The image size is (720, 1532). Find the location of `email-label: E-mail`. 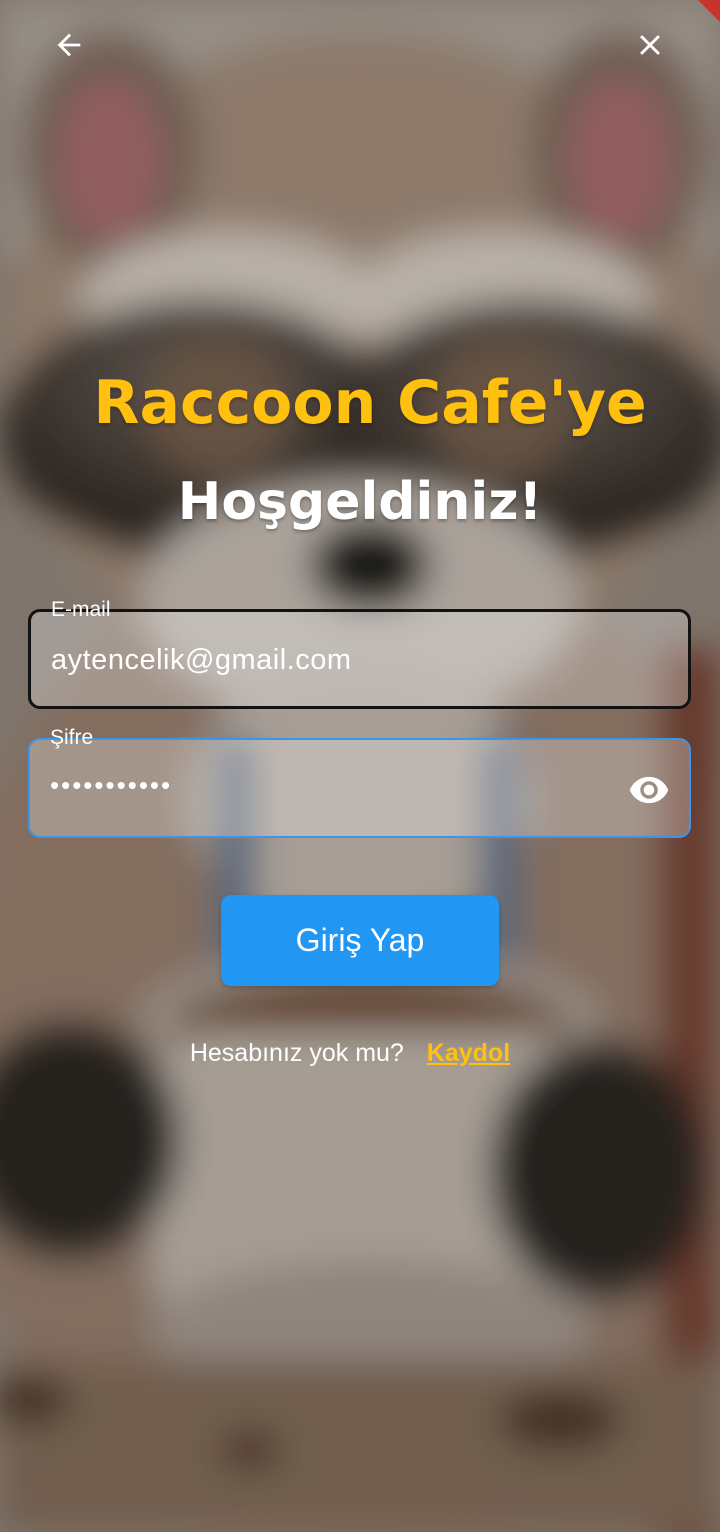

email-label: E-mail is located at coordinates (81, 609).